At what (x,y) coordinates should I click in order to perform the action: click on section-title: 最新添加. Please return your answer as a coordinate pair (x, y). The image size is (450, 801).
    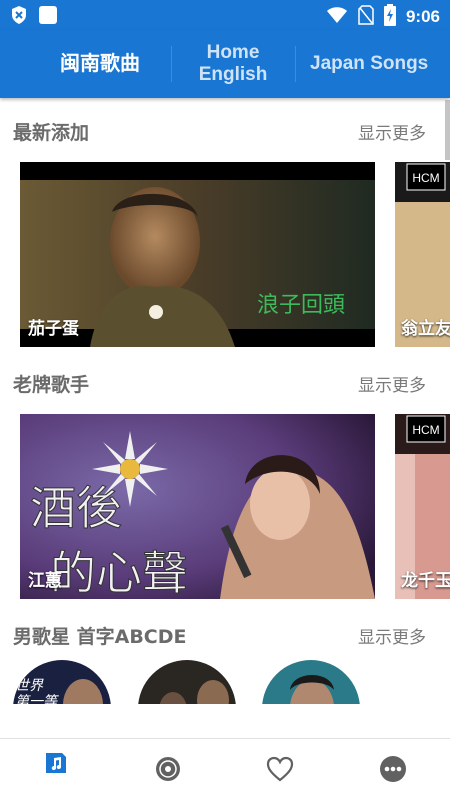
    Looking at the image, I should click on (51, 133).